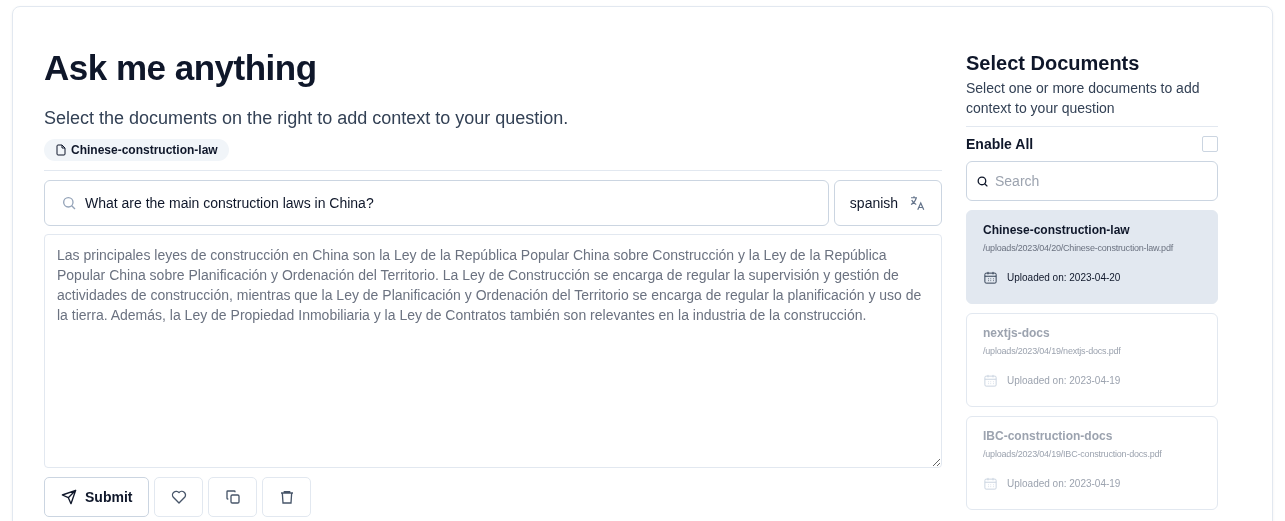 Image resolution: width=1285 pixels, height=521 pixels. Describe the element at coordinates (1092, 257) in the screenshot. I see `document-card: Chinese-construction-law /uploads/2023/04/20/Chinese-construction-law.pdf Uploaded on: 2023-04-20` at that location.